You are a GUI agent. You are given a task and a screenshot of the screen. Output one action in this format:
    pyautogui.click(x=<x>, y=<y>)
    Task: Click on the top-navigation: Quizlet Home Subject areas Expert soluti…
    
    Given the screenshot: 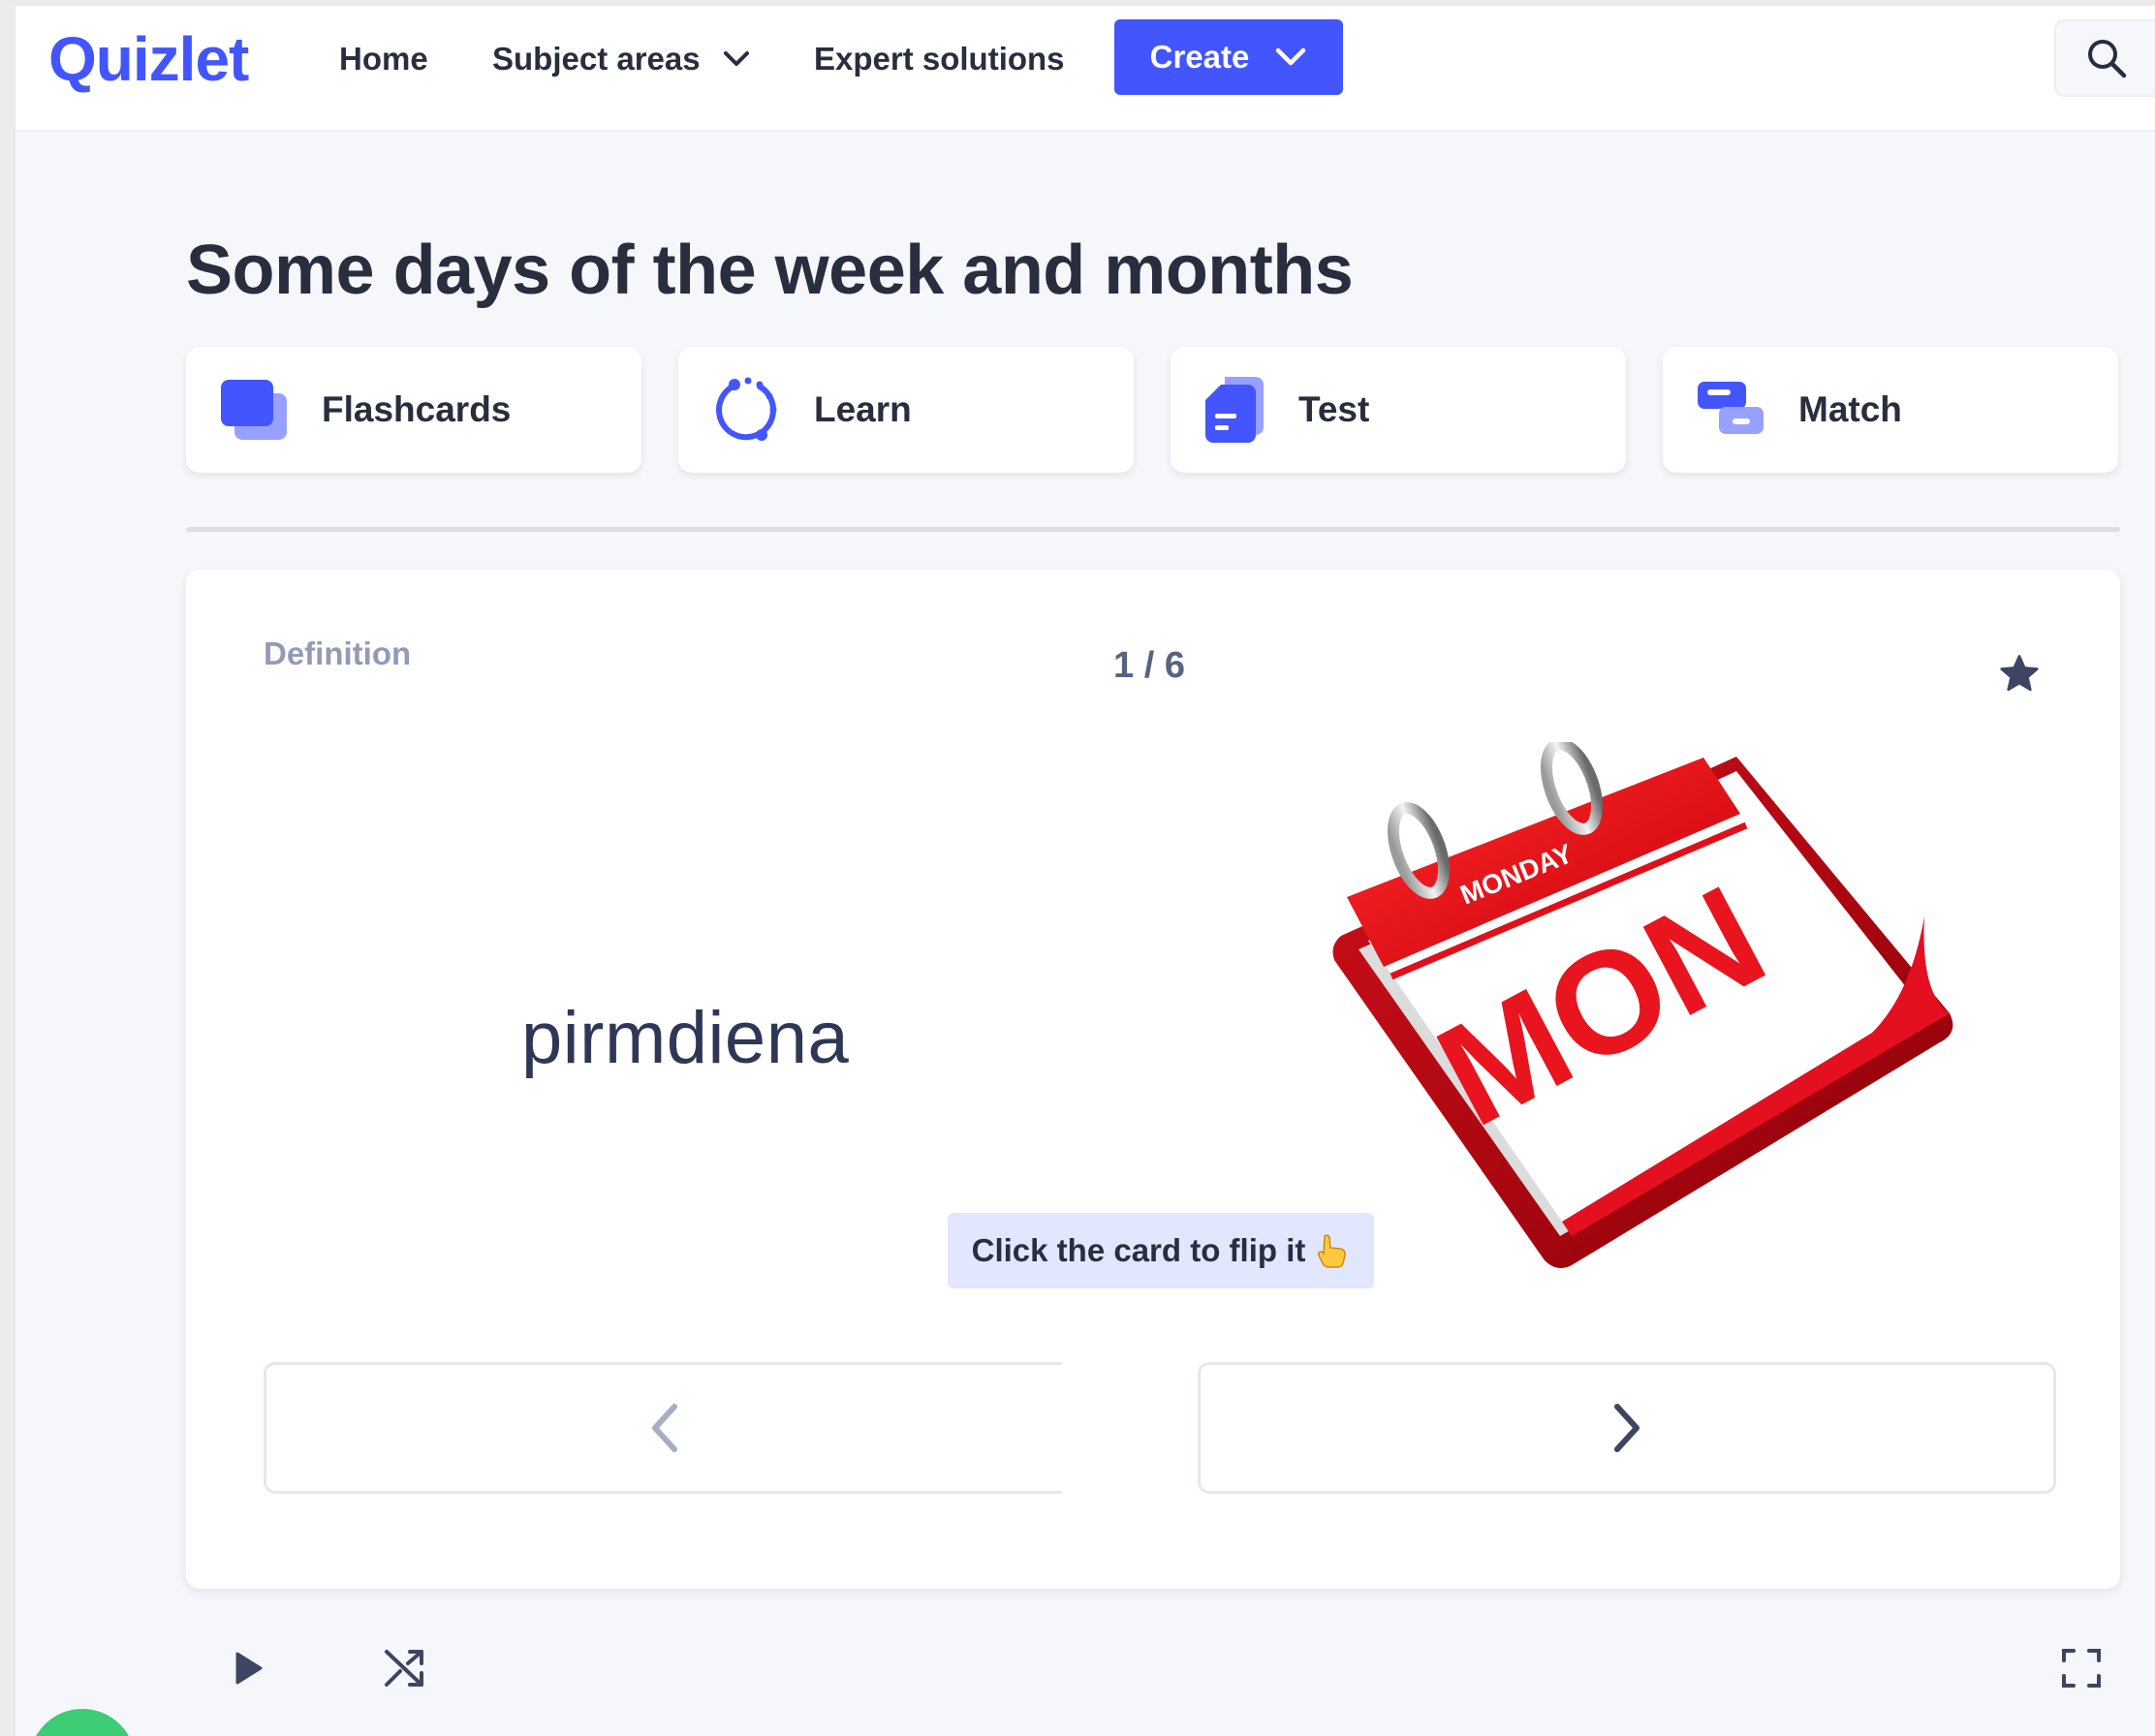 What is the action you would take?
    pyautogui.click(x=1086, y=69)
    